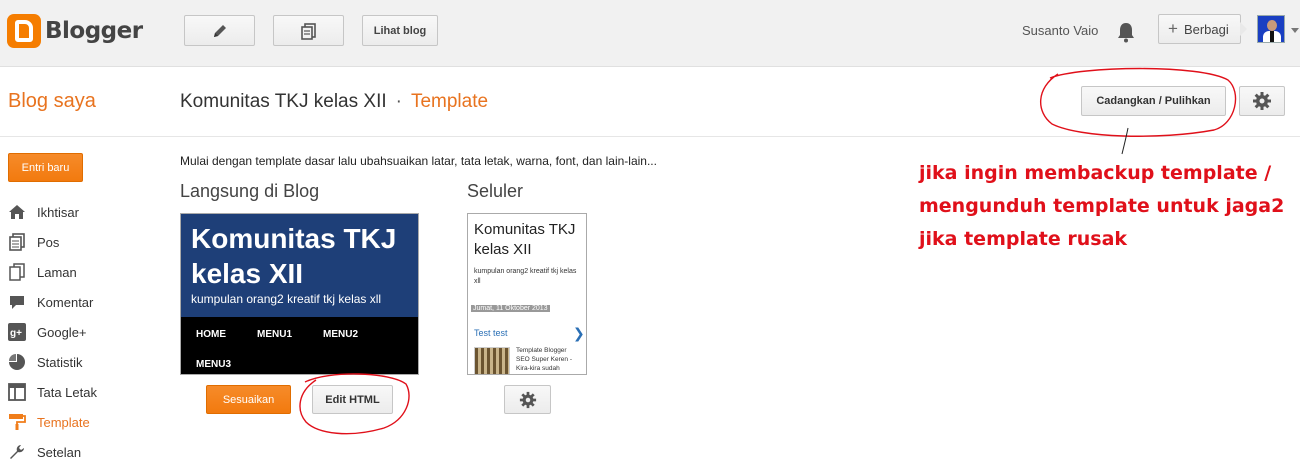 The height and width of the screenshot is (464, 1300). Describe the element at coordinates (67, 392) in the screenshot. I see `sidebar-item-label: Tata Letak` at that location.